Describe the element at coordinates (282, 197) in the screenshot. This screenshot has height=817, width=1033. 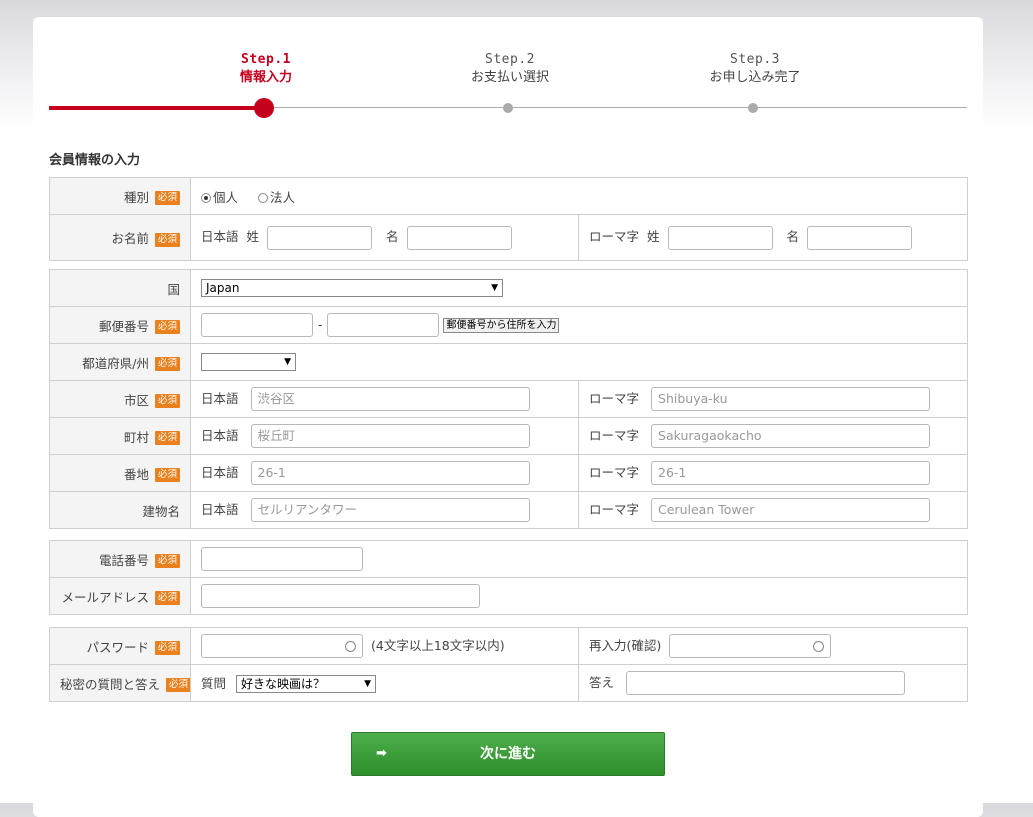
I see `radio-corporate-label: 法人` at that location.